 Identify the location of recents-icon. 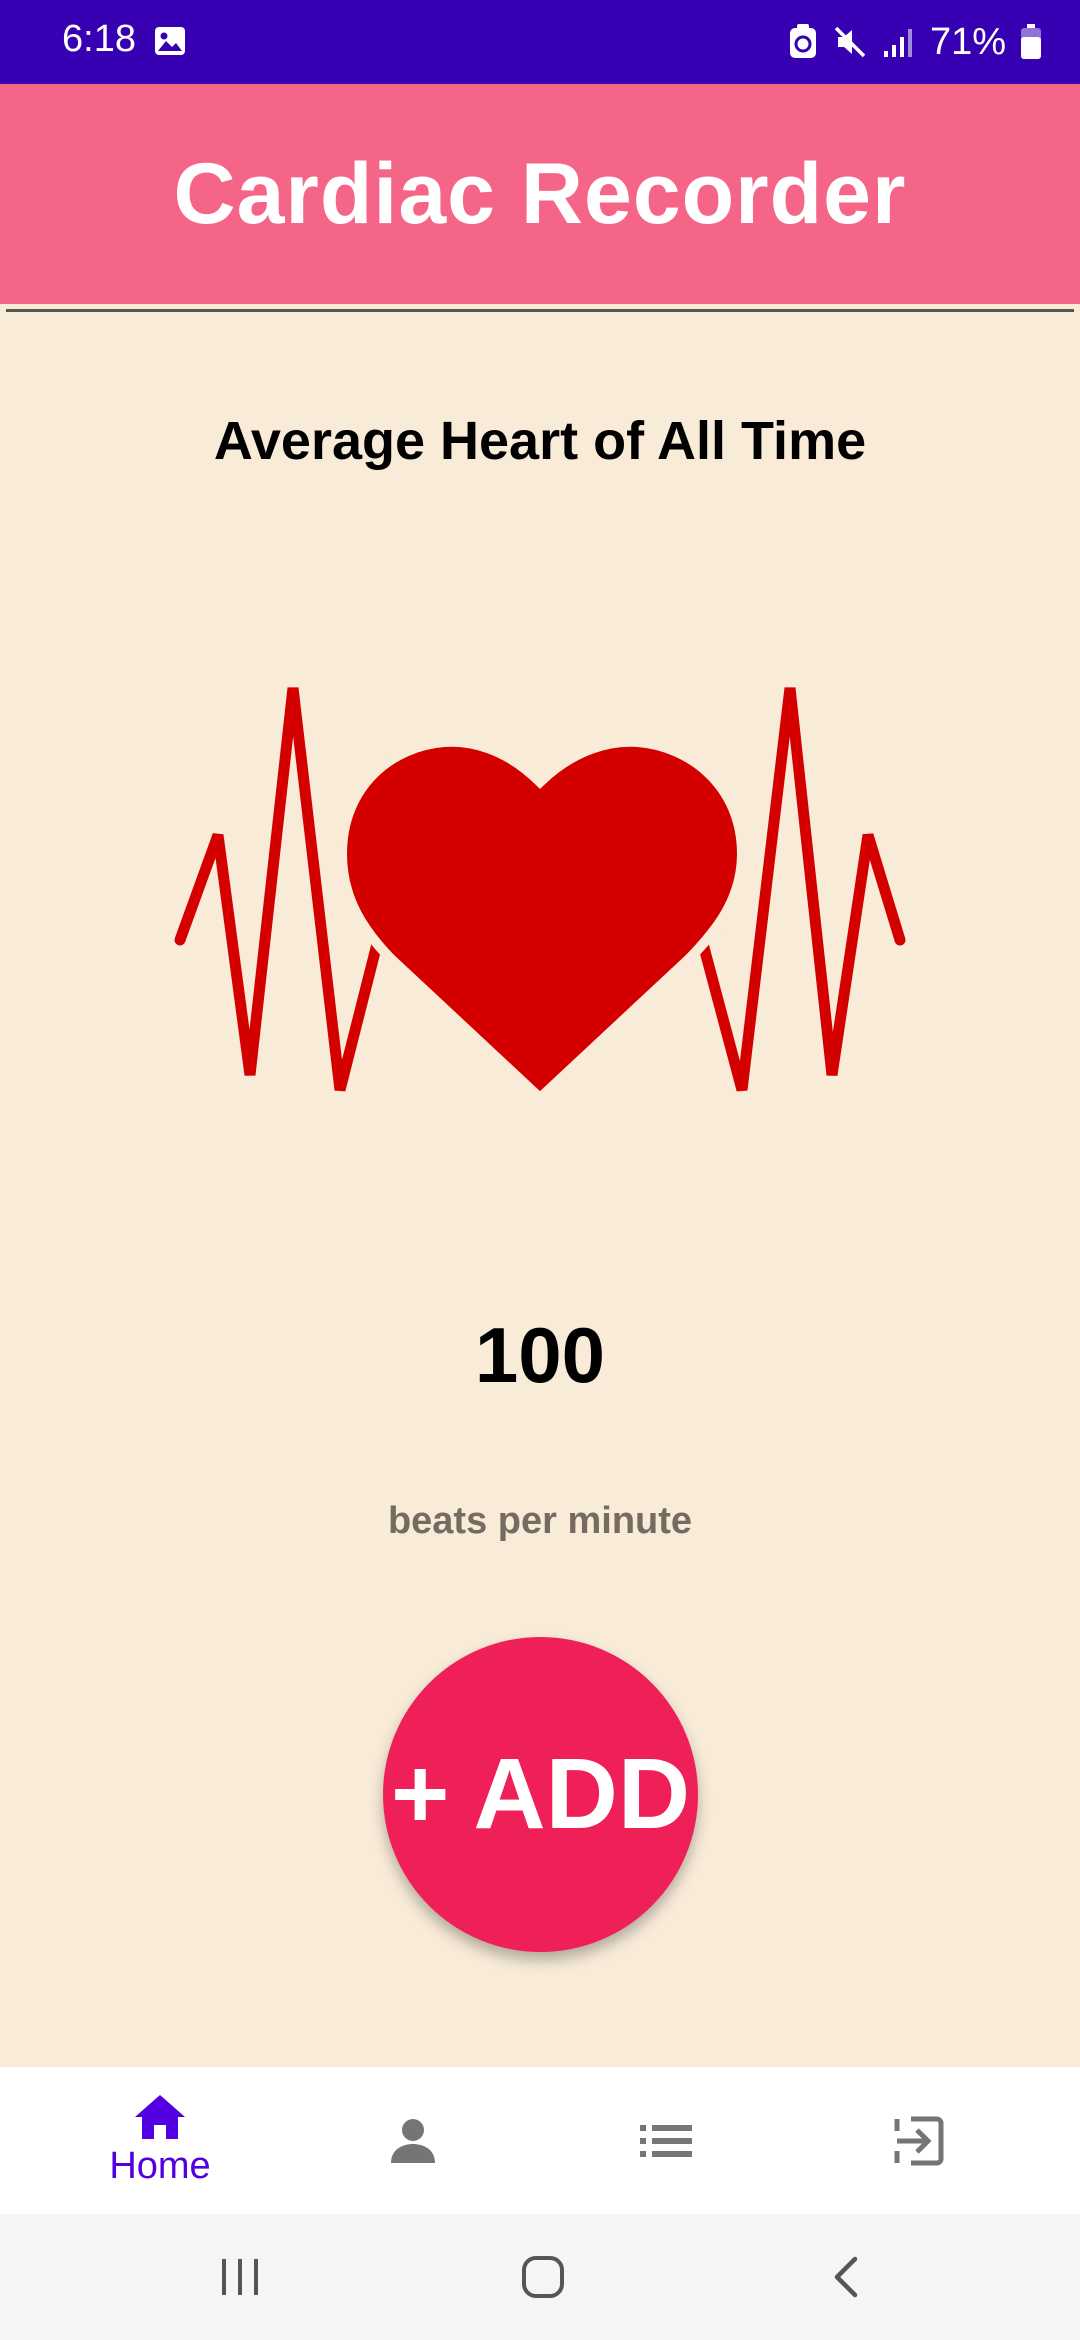
(240, 2277).